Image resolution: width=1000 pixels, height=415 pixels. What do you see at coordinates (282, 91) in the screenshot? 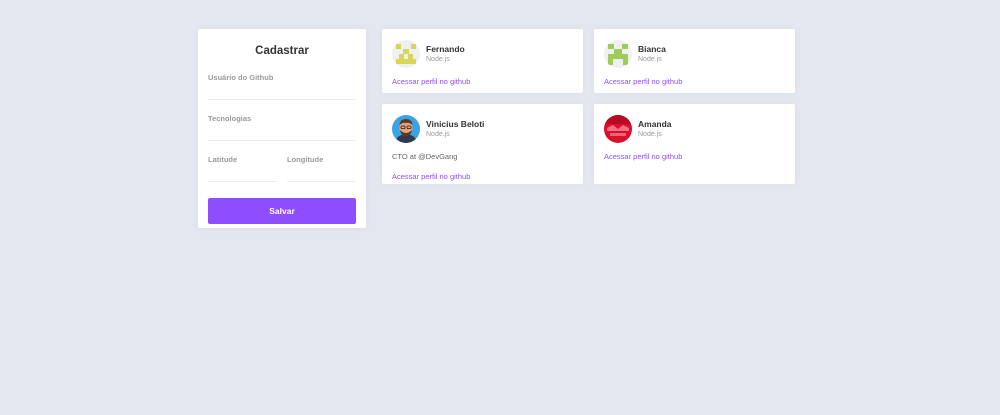
I see `github-username-input` at bounding box center [282, 91].